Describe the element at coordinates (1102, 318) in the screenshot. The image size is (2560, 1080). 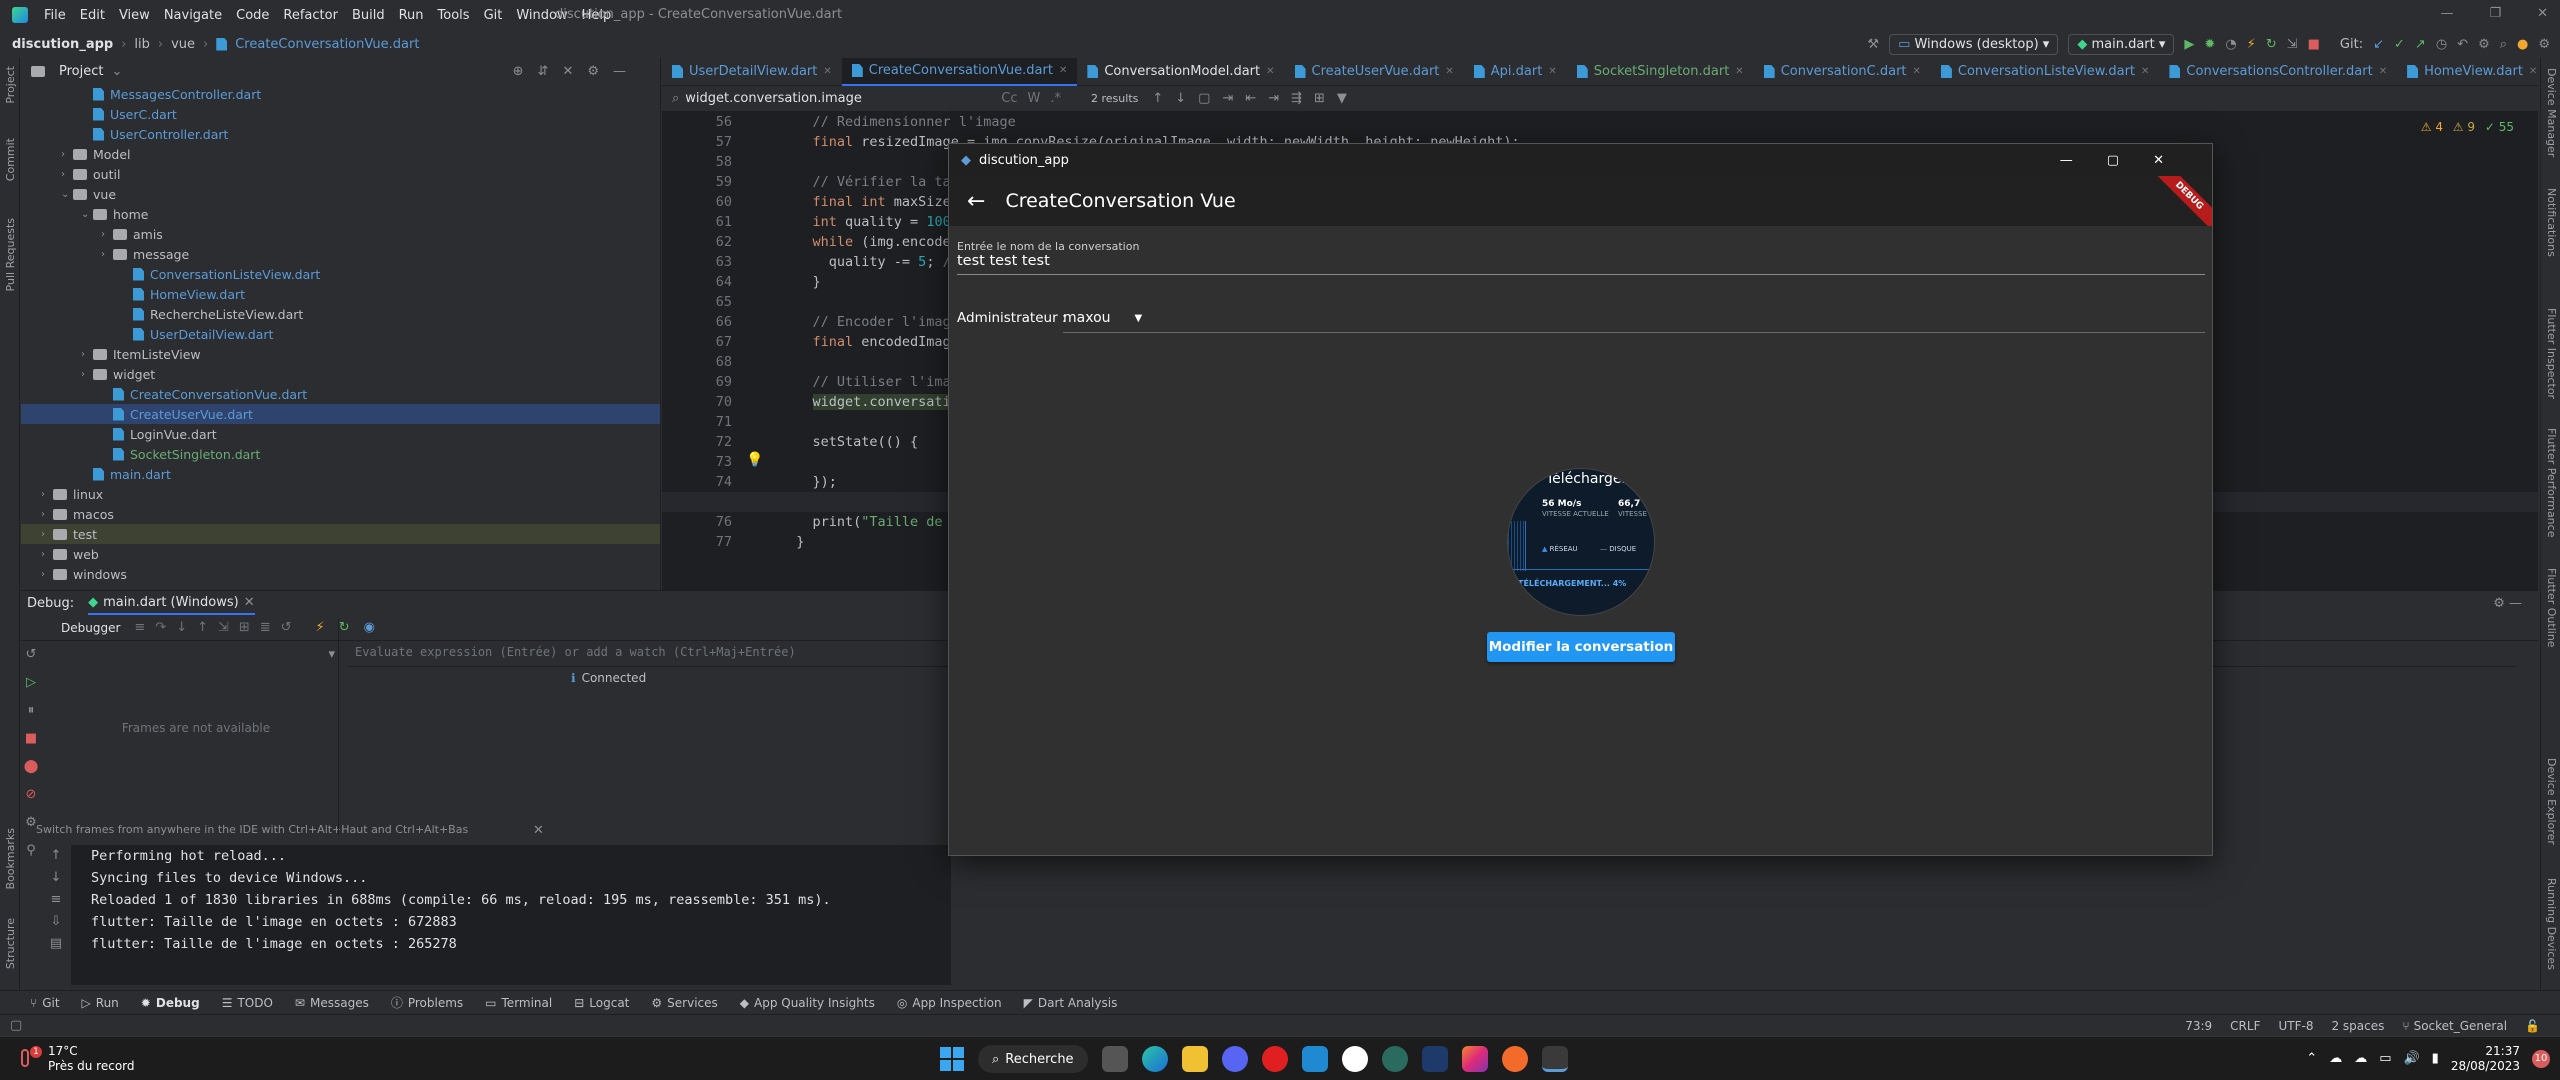
I see `admin-dropdown: maxou ▼` at that location.